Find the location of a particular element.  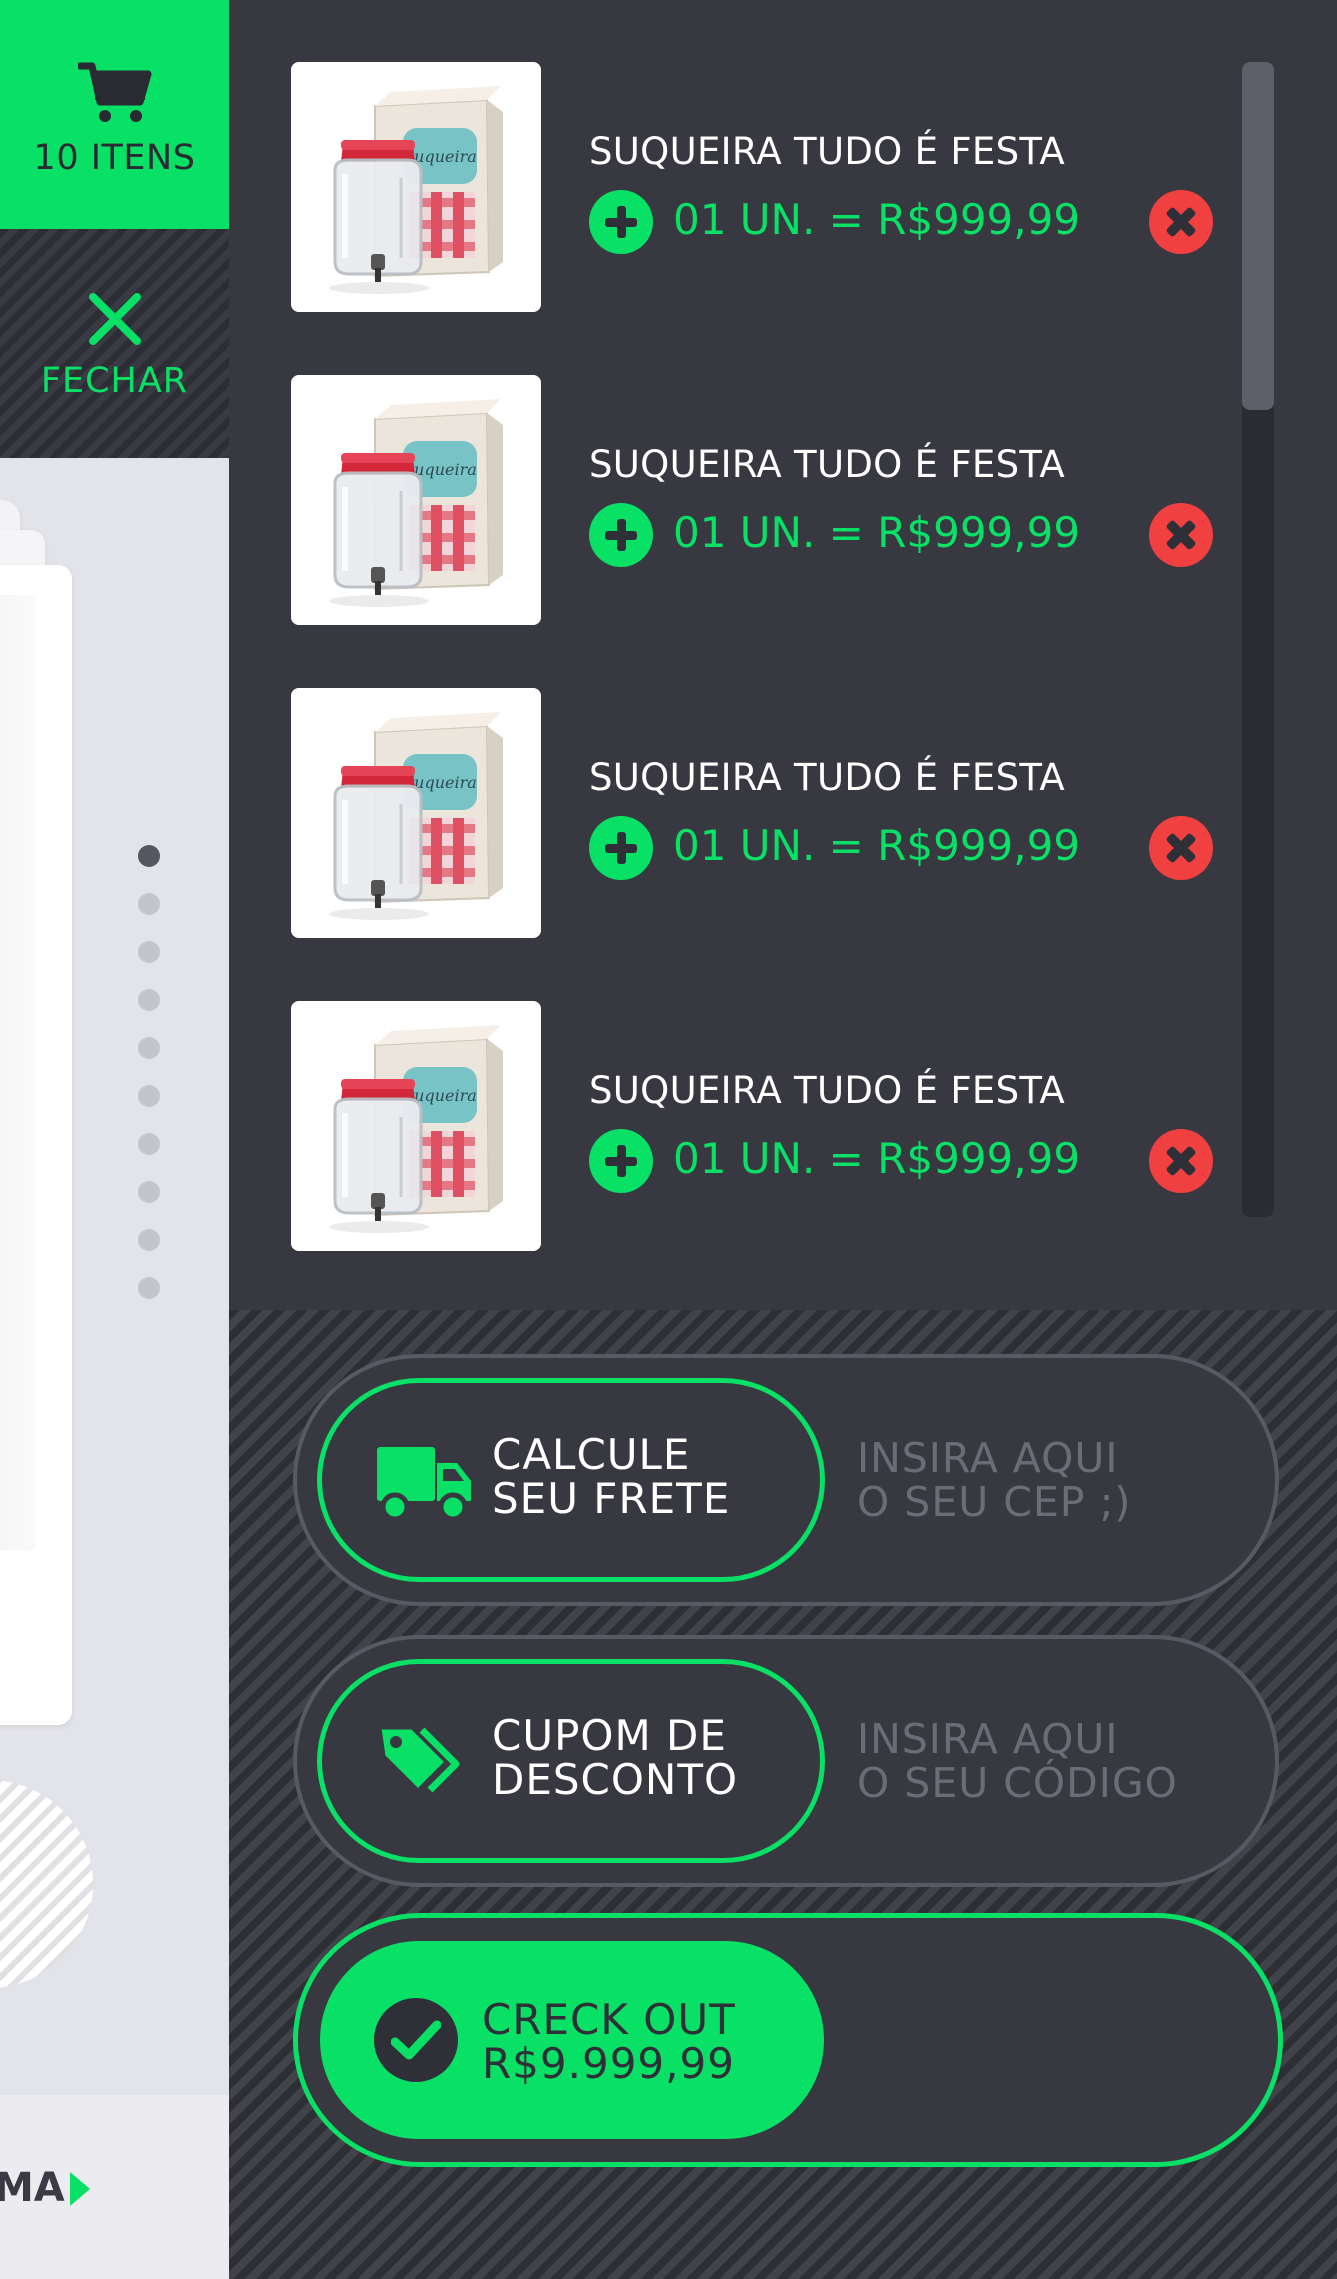

carousel-dots is located at coordinates (150, 1085).